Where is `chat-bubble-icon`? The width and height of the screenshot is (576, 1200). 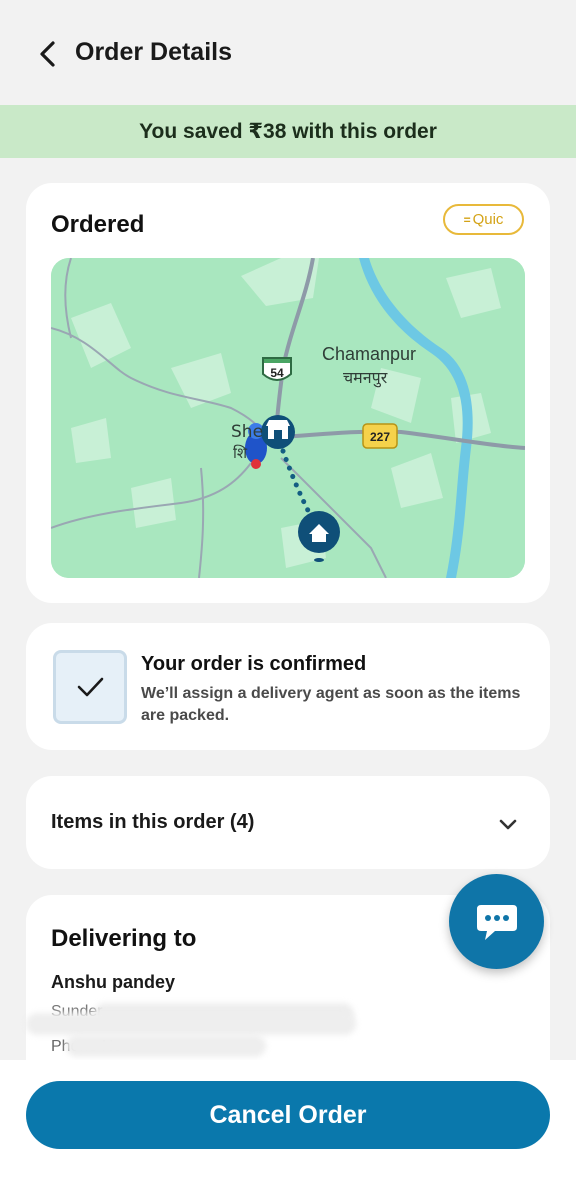
chat-bubble-icon is located at coordinates (496, 922).